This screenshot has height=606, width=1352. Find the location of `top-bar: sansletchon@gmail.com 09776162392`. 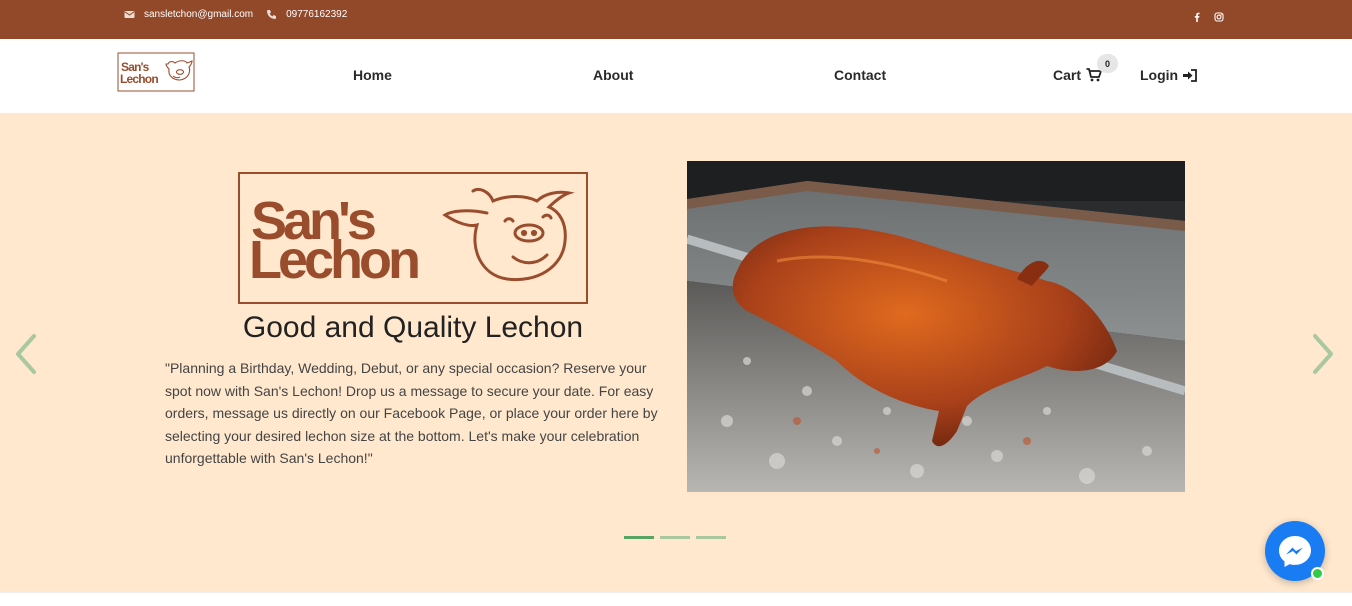

top-bar: sansletchon@gmail.com 09776162392 is located at coordinates (676, 19).